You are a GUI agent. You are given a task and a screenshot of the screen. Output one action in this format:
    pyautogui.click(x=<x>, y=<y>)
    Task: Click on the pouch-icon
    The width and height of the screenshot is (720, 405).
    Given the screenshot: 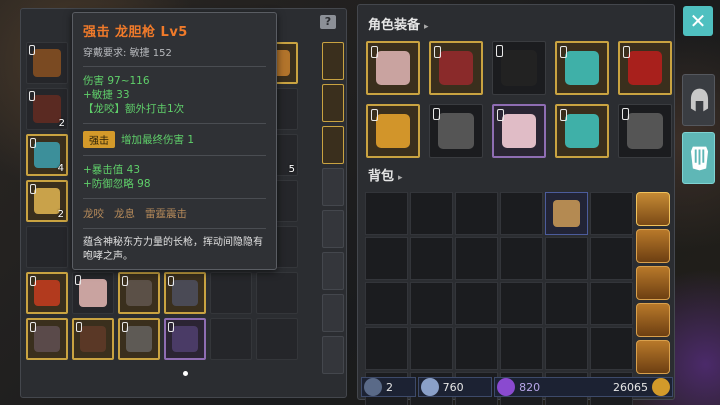 What is the action you would take?
    pyautogui.click(x=47, y=63)
    